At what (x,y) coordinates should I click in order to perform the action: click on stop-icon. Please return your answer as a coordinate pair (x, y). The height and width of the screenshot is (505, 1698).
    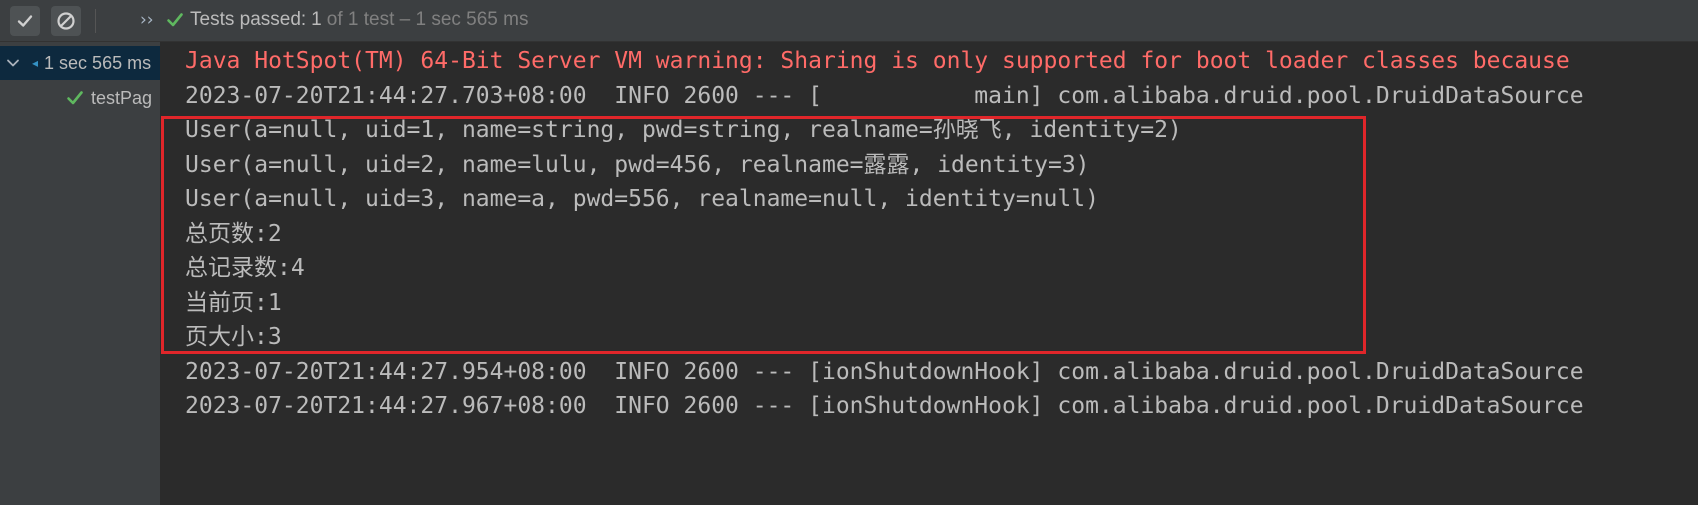
    Looking at the image, I should click on (66, 21).